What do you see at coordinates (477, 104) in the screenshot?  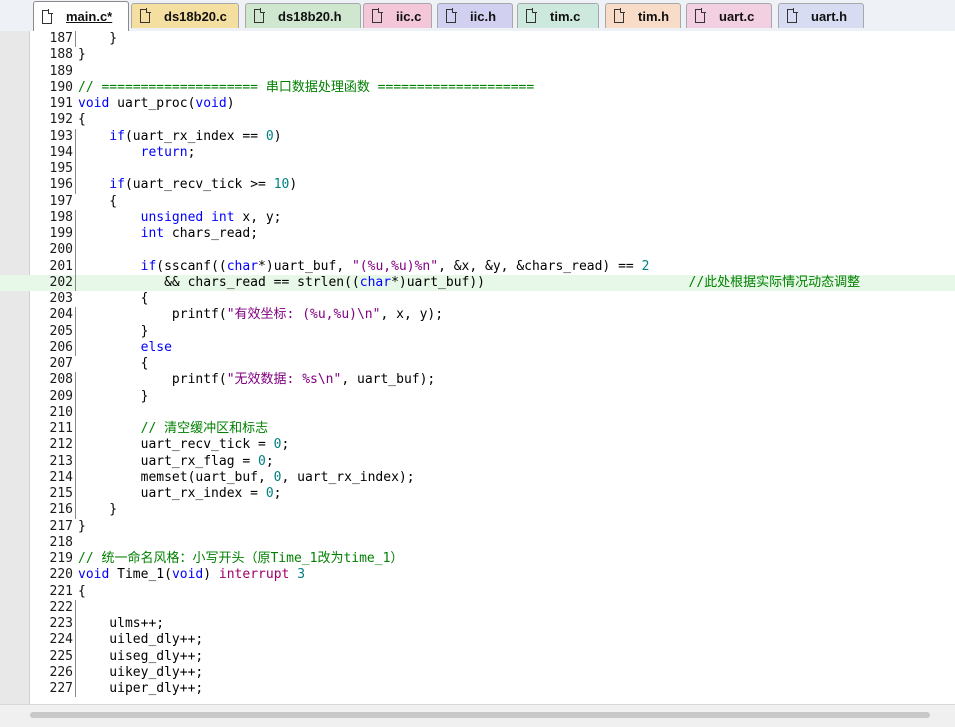 I see `code-line: 191 void uart_proc(void)` at bounding box center [477, 104].